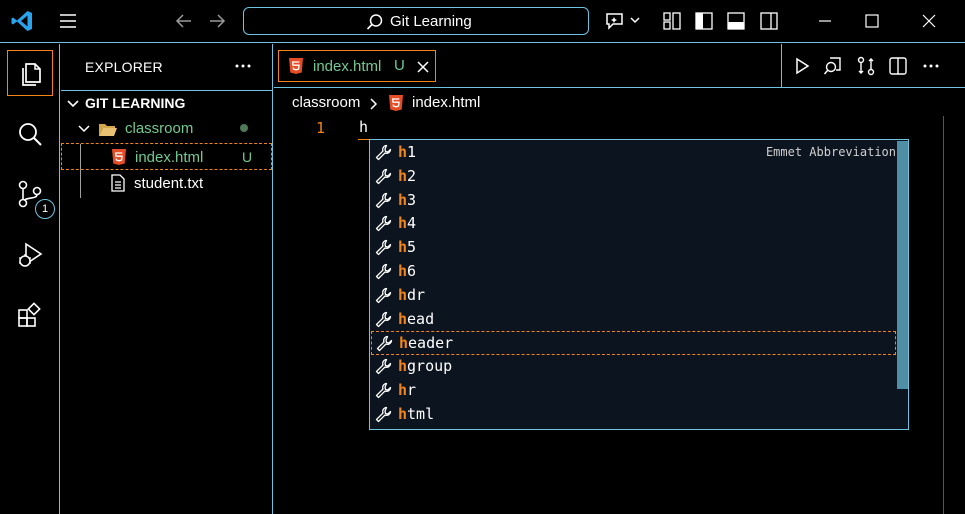  Describe the element at coordinates (421, 413) in the screenshot. I see `suggestion-rest: tml` at that location.